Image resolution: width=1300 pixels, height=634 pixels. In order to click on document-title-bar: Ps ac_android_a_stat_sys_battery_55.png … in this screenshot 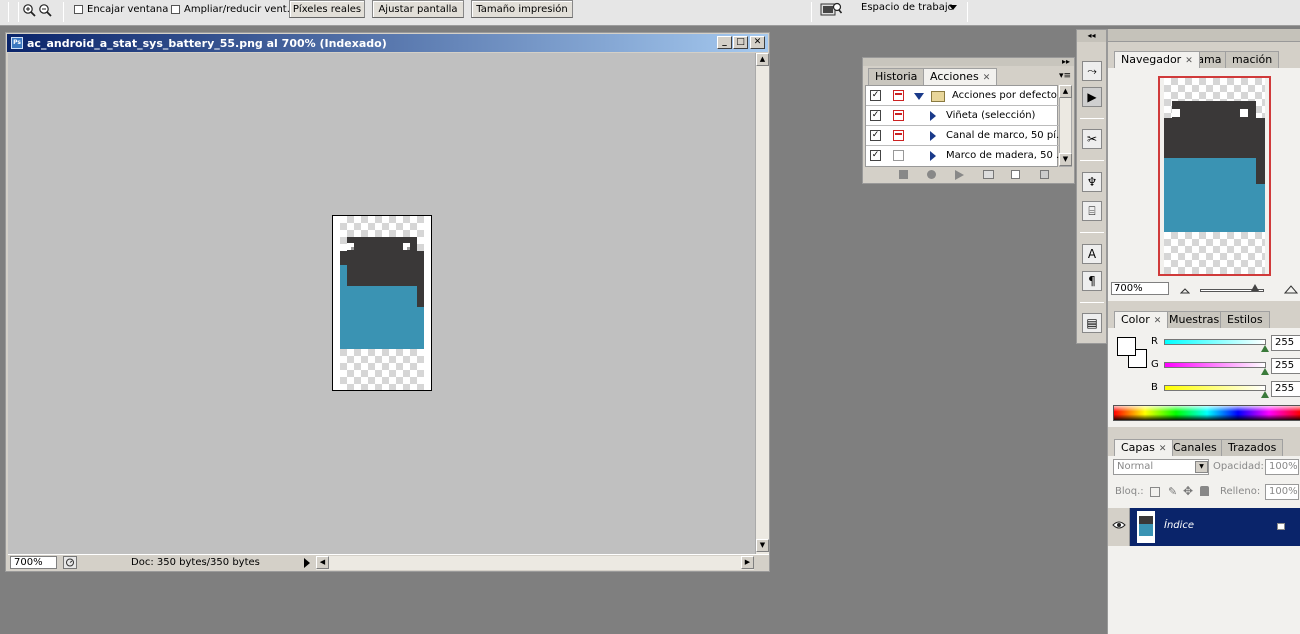, I will do `click(387, 43)`.